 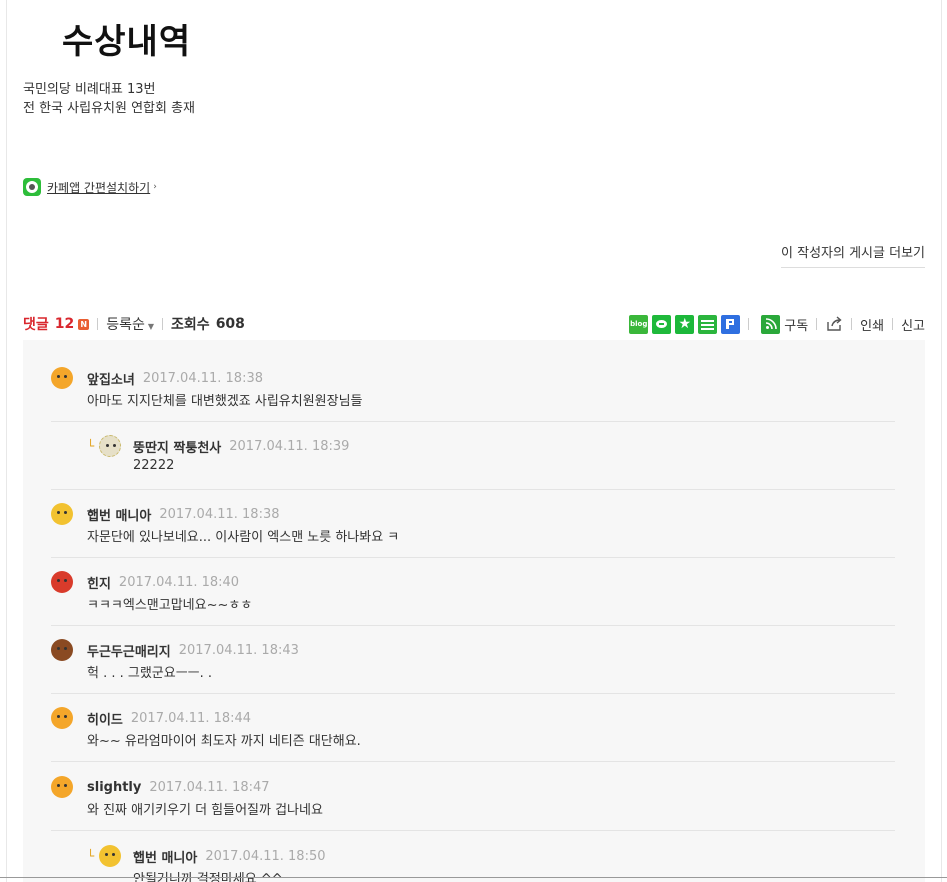 I want to click on comment-nick: 앞집소녀, so click(x=111, y=378).